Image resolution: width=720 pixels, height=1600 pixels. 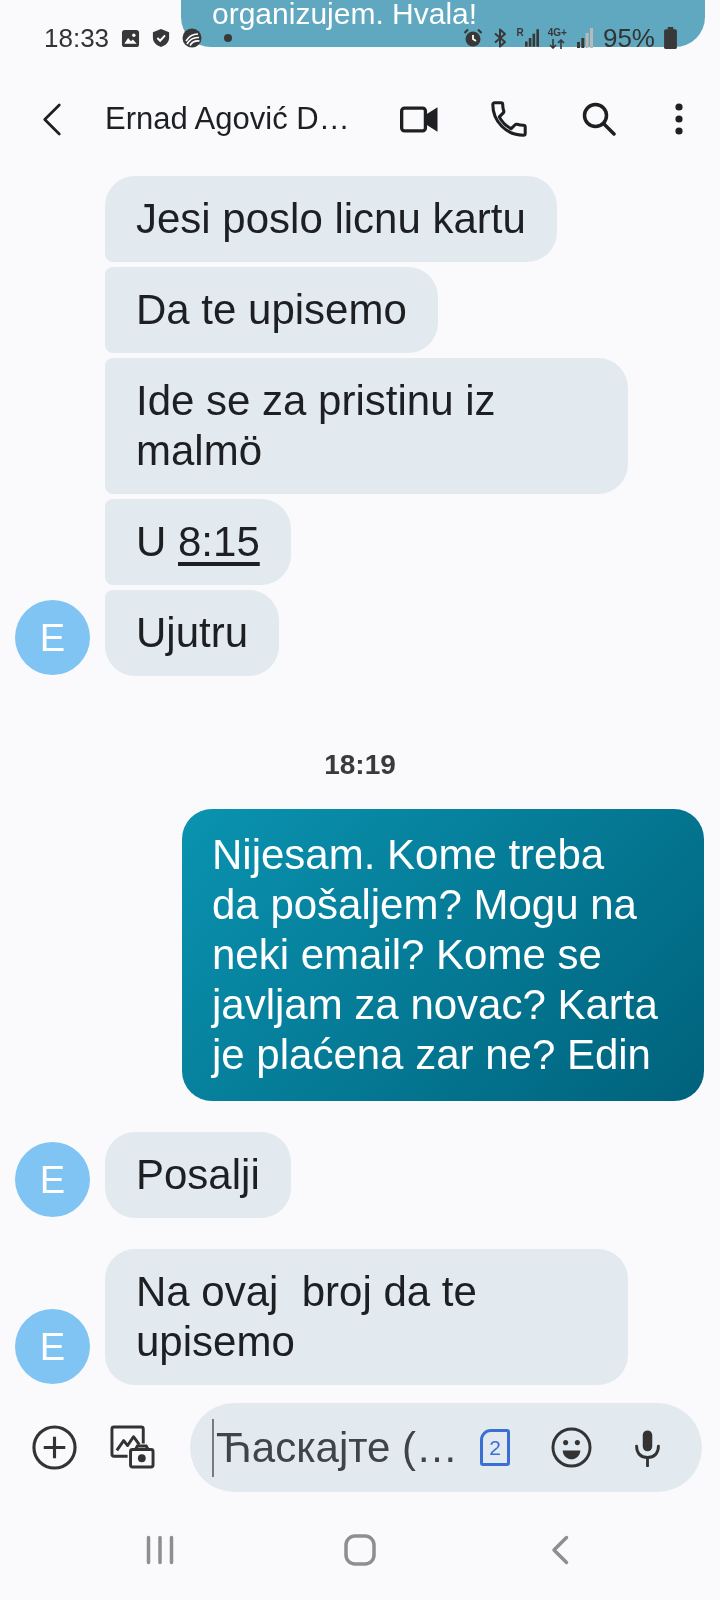 I want to click on message-composer: Ћаскајте (… 2, so click(x=446, y=1447).